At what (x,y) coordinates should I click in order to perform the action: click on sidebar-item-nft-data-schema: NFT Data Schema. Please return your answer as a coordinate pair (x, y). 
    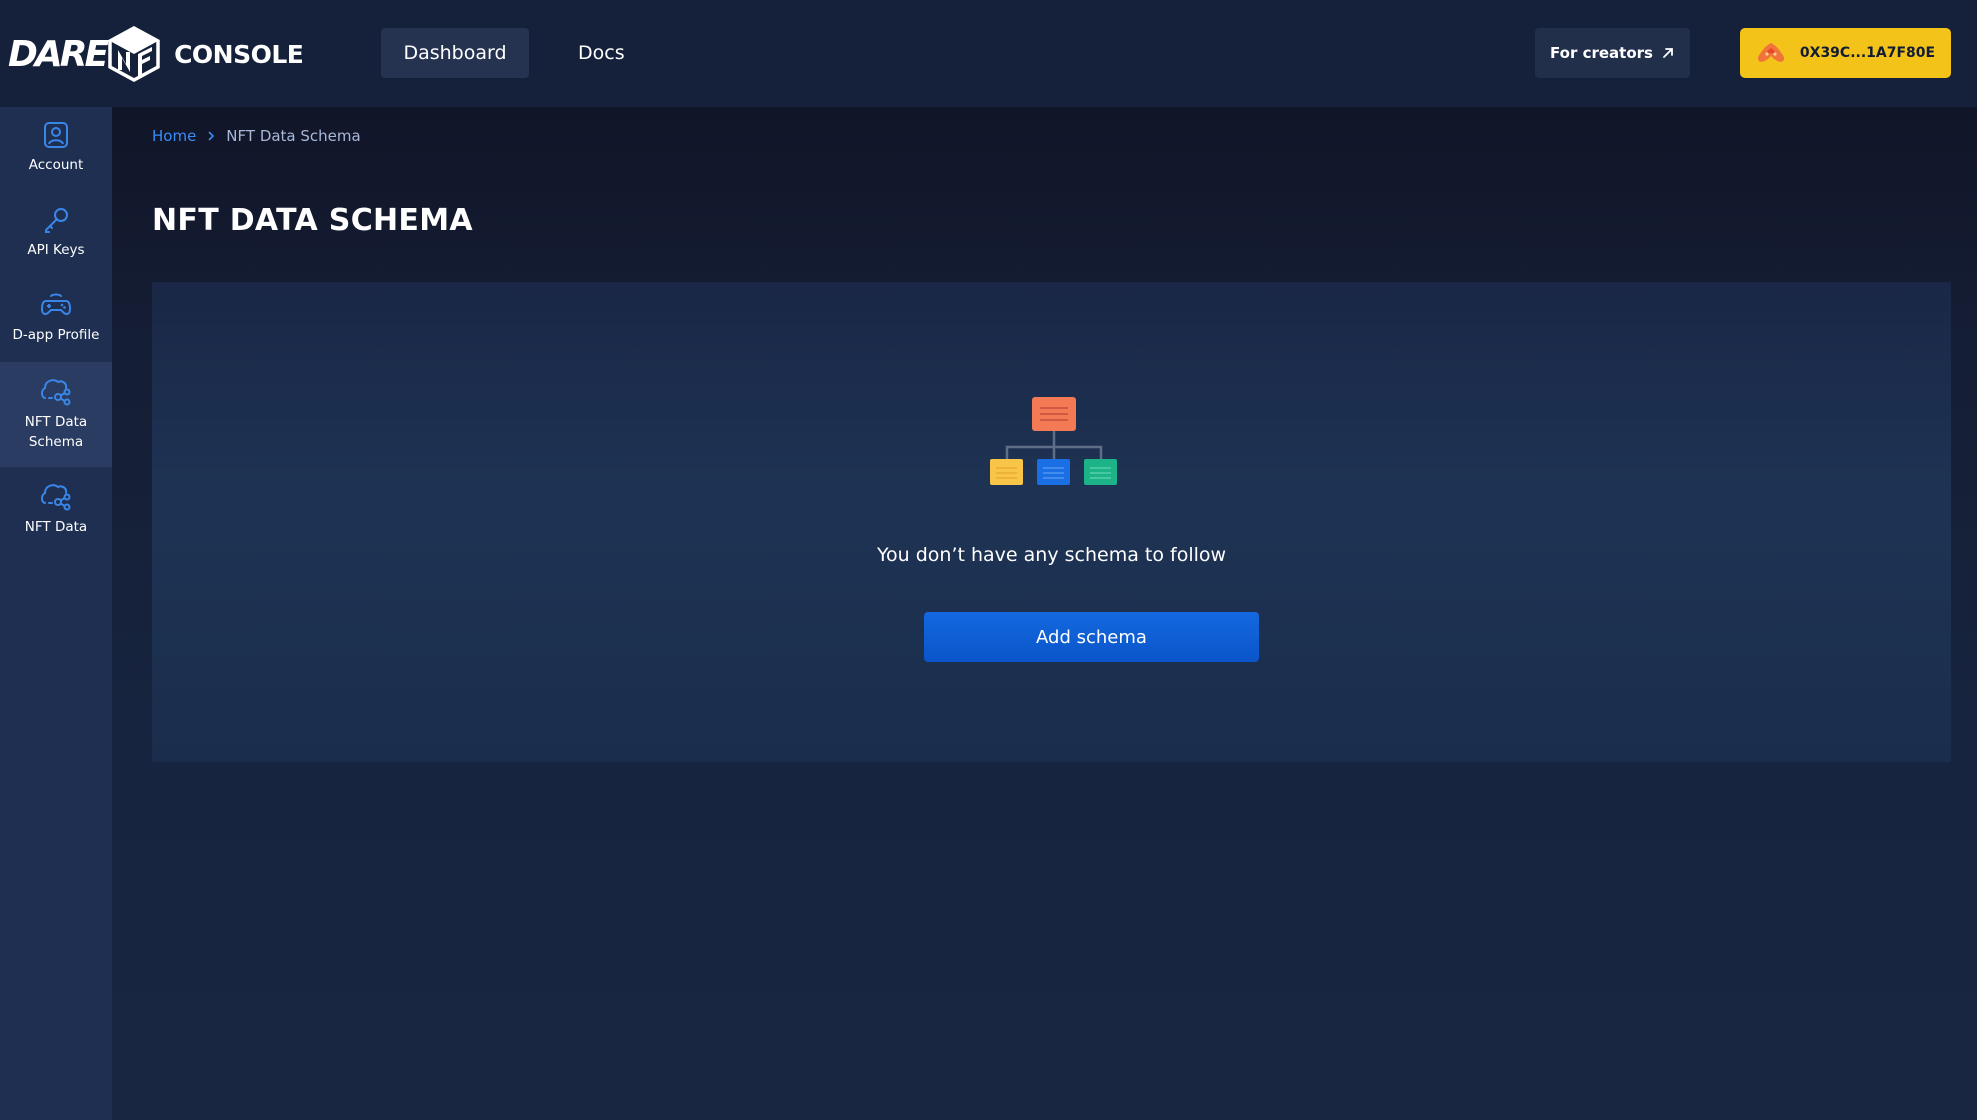
    Looking at the image, I should click on (56, 414).